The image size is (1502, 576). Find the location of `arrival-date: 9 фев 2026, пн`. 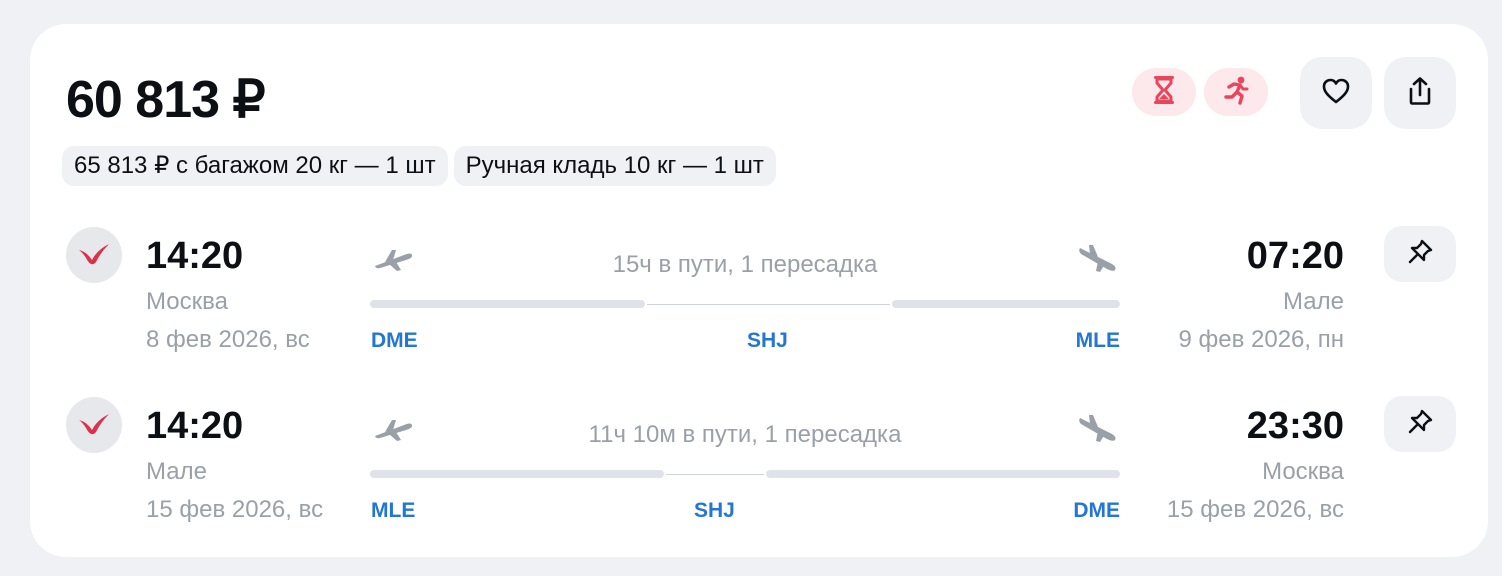

arrival-date: 9 фев 2026, пн is located at coordinates (1261, 339).